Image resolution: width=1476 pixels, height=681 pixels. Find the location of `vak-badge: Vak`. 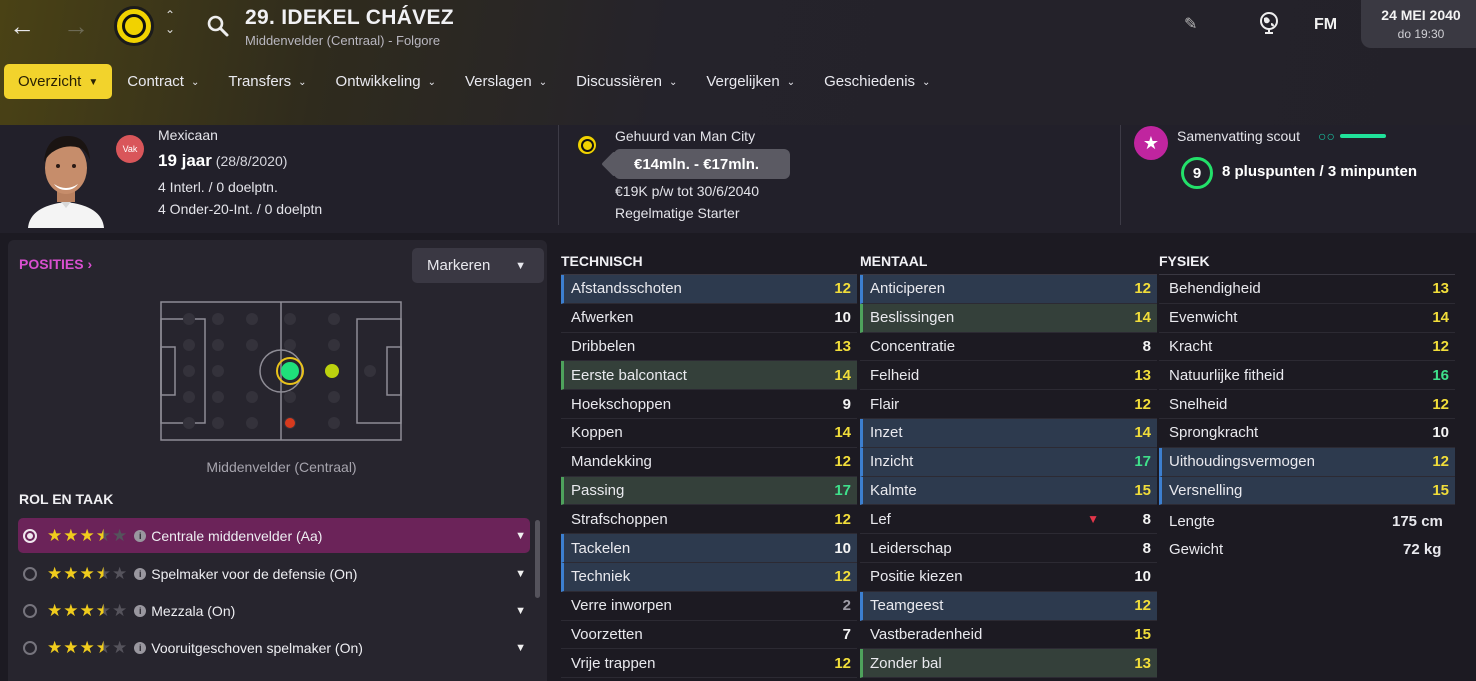

vak-badge: Vak is located at coordinates (130, 149).